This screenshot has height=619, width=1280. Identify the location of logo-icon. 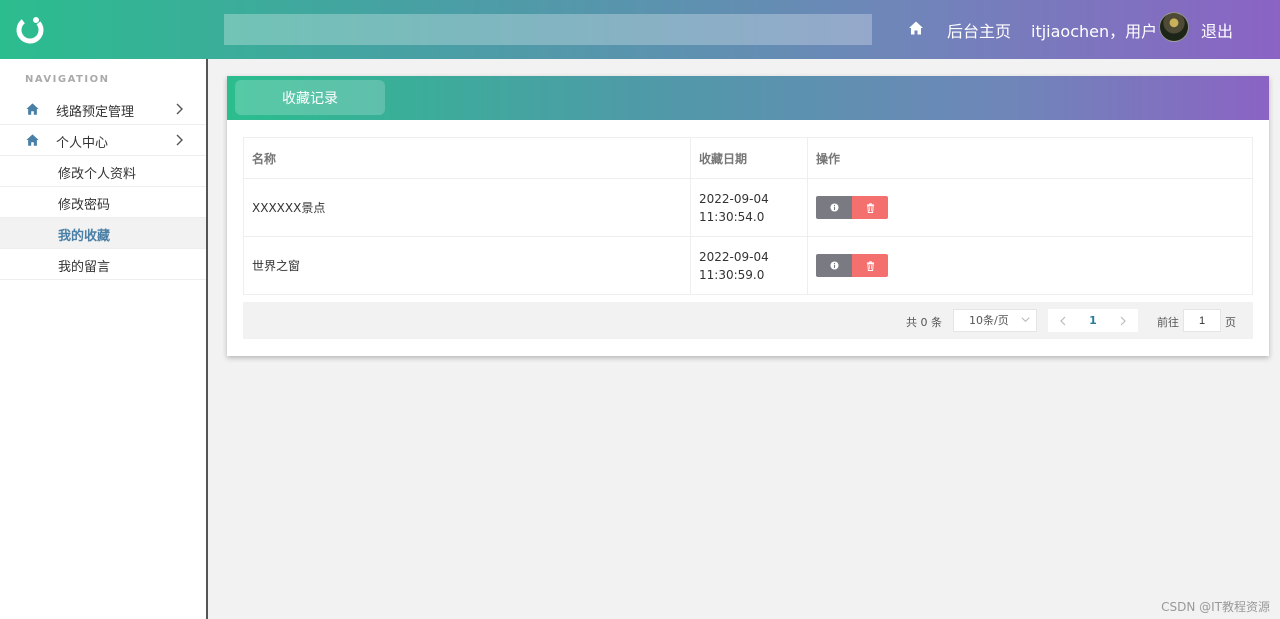
(30, 29).